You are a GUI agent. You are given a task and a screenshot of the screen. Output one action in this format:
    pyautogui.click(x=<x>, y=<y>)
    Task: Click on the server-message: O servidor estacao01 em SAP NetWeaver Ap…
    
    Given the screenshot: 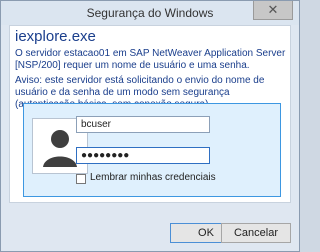 What is the action you would take?
    pyautogui.click(x=150, y=59)
    